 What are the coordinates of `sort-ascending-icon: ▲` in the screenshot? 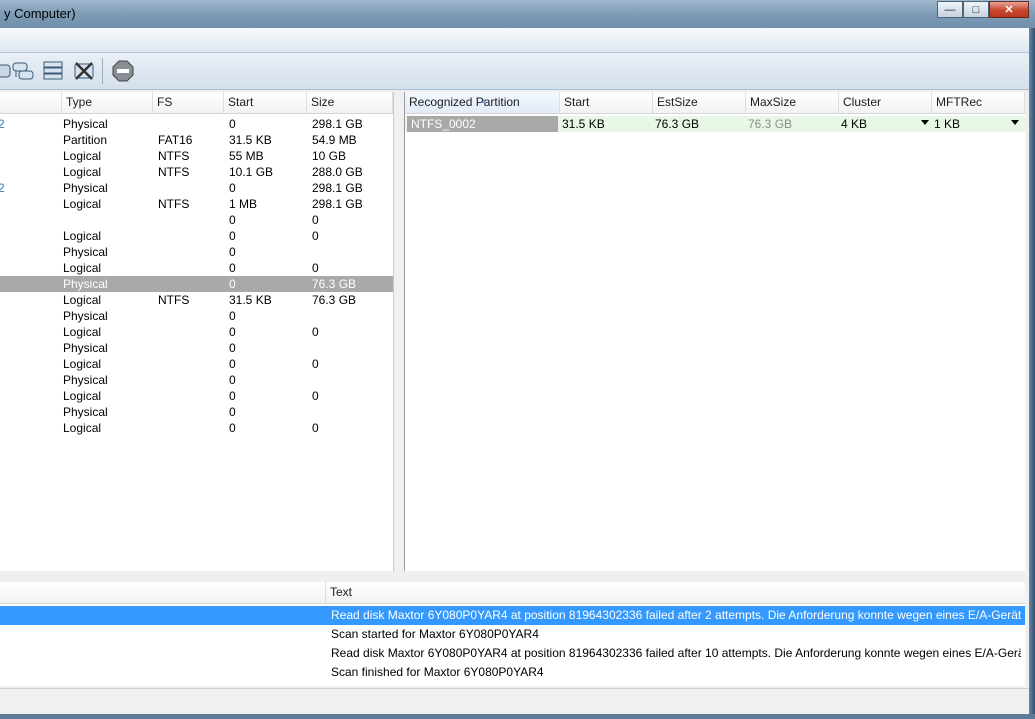 It's located at (484, 100).